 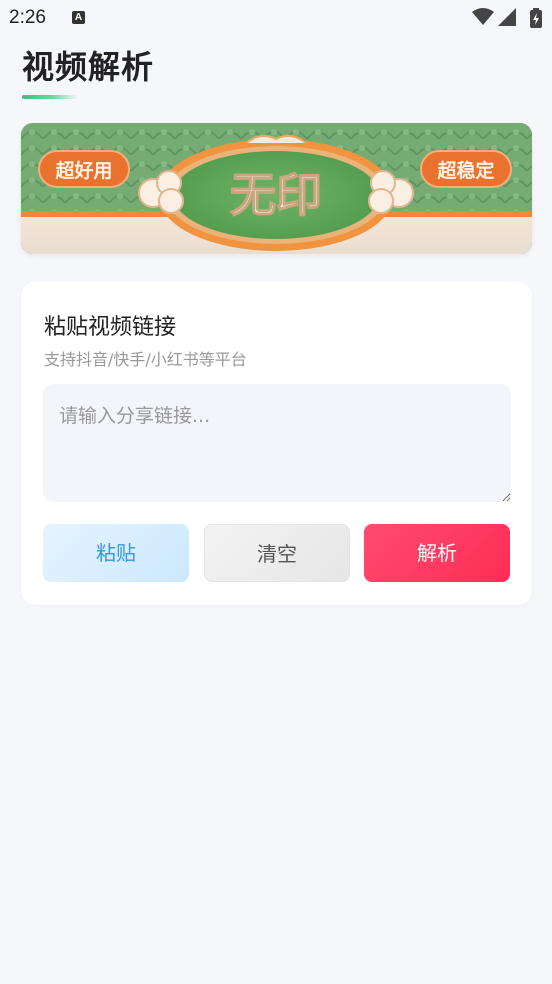 I want to click on card-subtitle: 支持抖音/快手/小红书等平台, so click(x=145, y=359).